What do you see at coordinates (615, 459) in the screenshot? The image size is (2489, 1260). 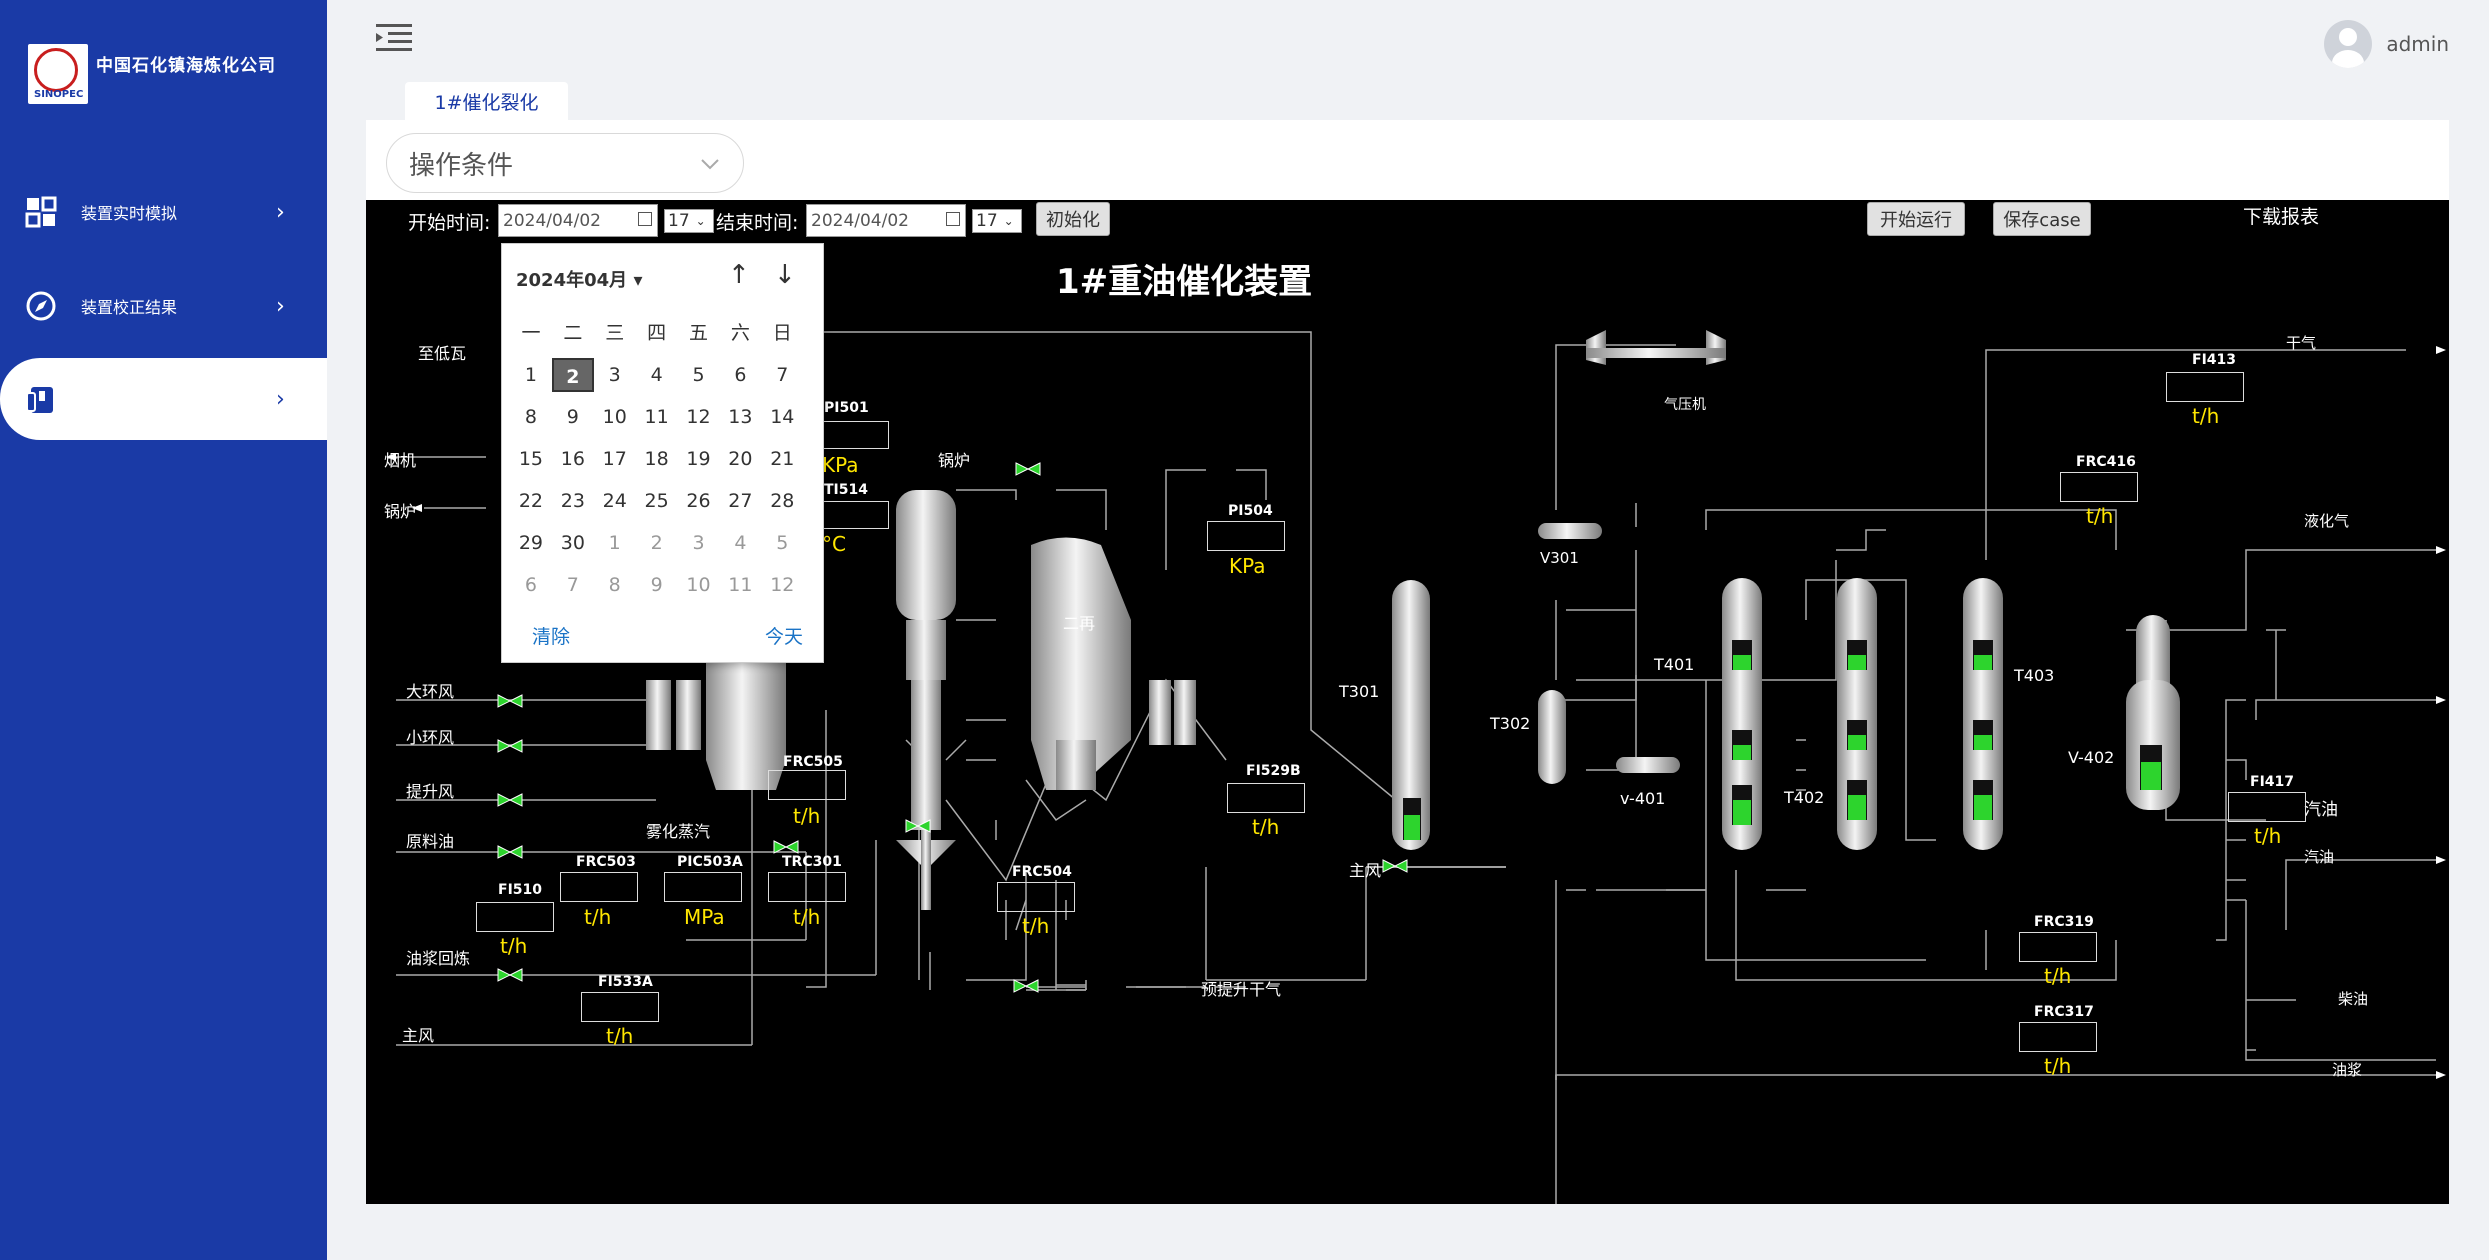 I see `calendar-day: 17` at bounding box center [615, 459].